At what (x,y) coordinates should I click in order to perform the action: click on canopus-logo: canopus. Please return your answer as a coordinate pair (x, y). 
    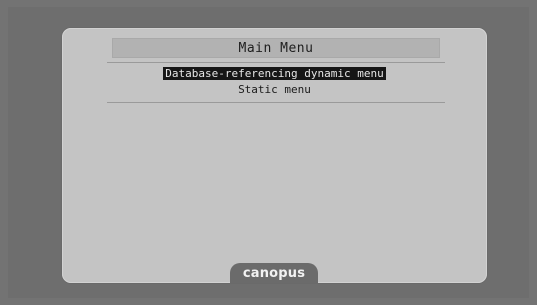
    Looking at the image, I should click on (274, 273).